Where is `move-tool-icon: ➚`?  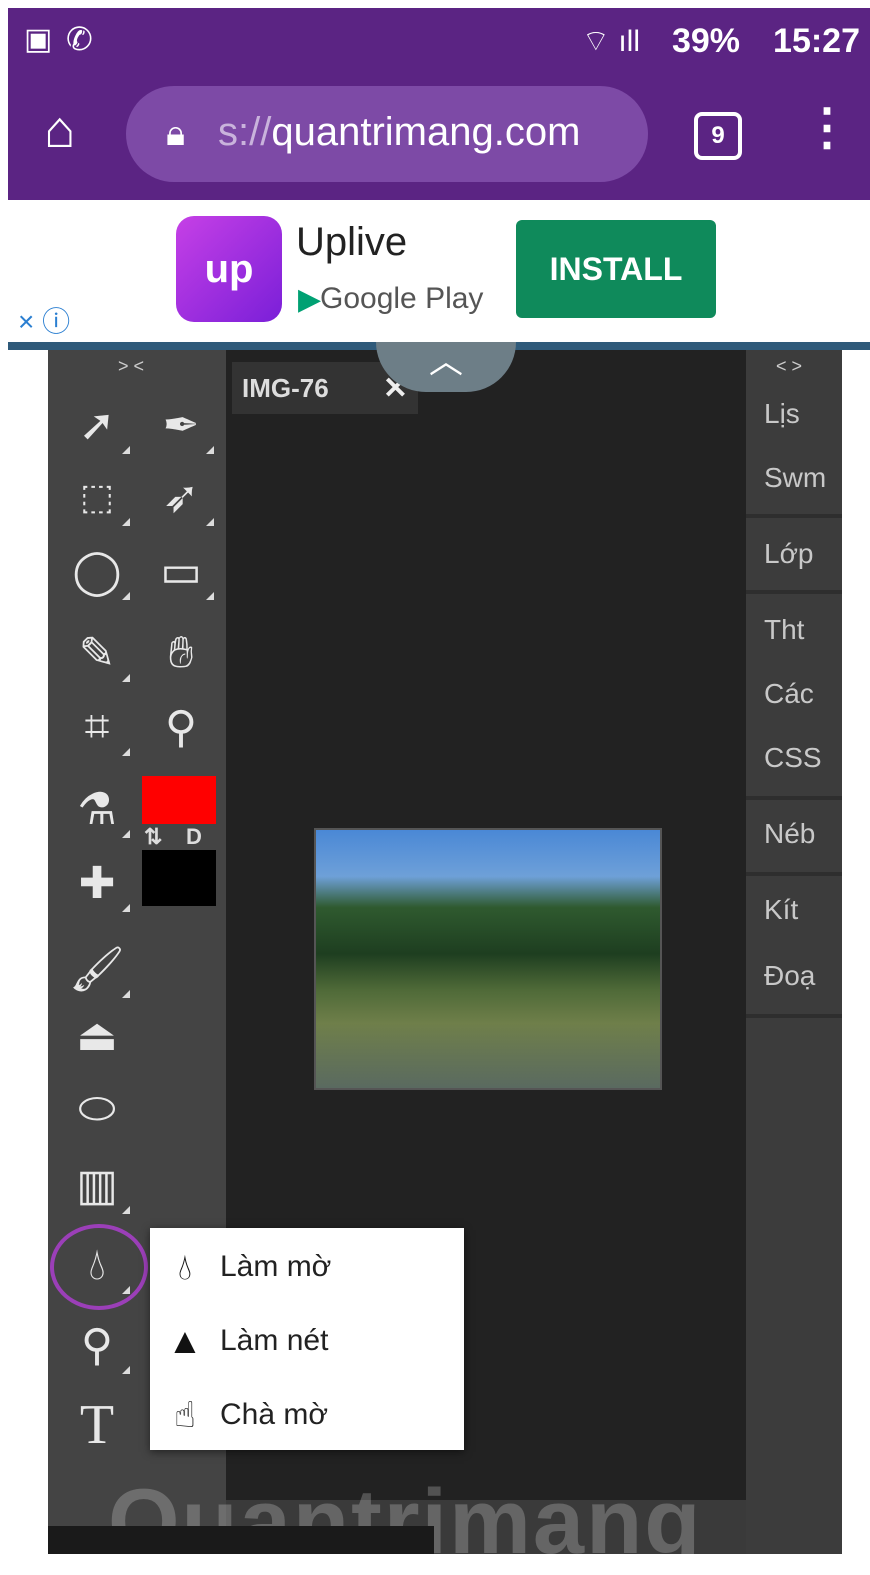
move-tool-icon: ➚ is located at coordinates (97, 425).